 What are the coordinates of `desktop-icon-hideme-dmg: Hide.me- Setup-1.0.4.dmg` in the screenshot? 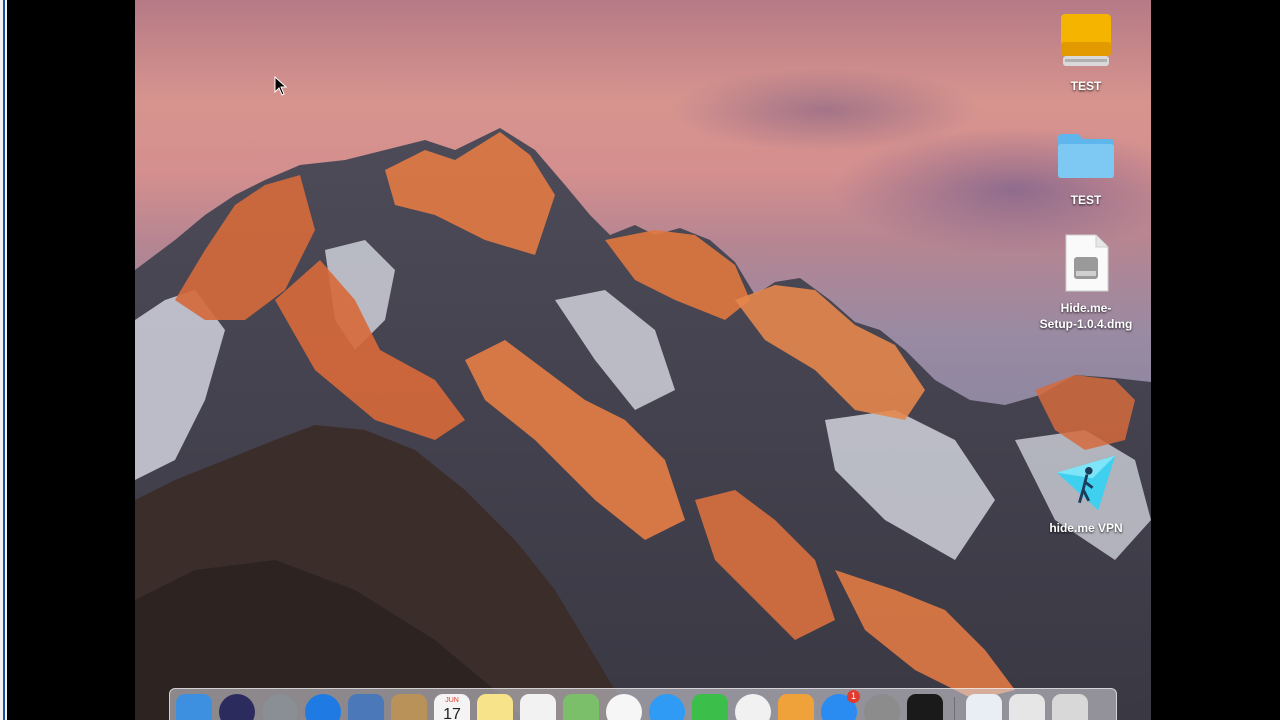 It's located at (1086, 282).